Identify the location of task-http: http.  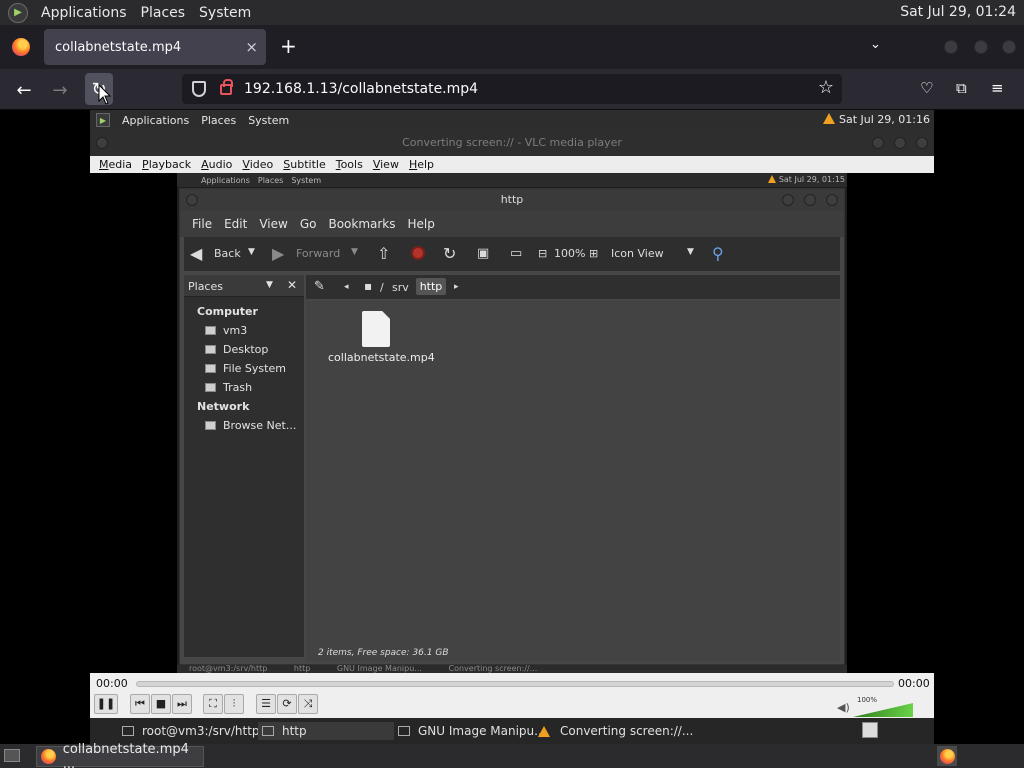
(302, 669).